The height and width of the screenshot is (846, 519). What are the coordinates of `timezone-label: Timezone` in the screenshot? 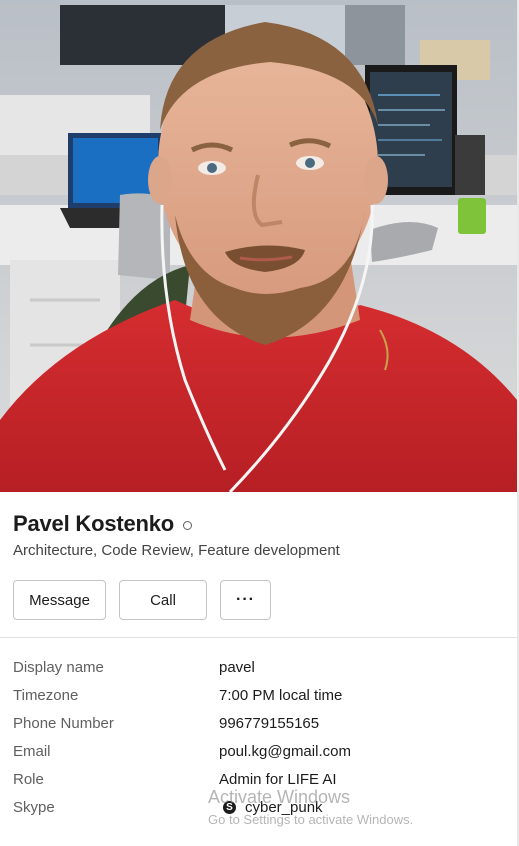 It's located at (46, 695).